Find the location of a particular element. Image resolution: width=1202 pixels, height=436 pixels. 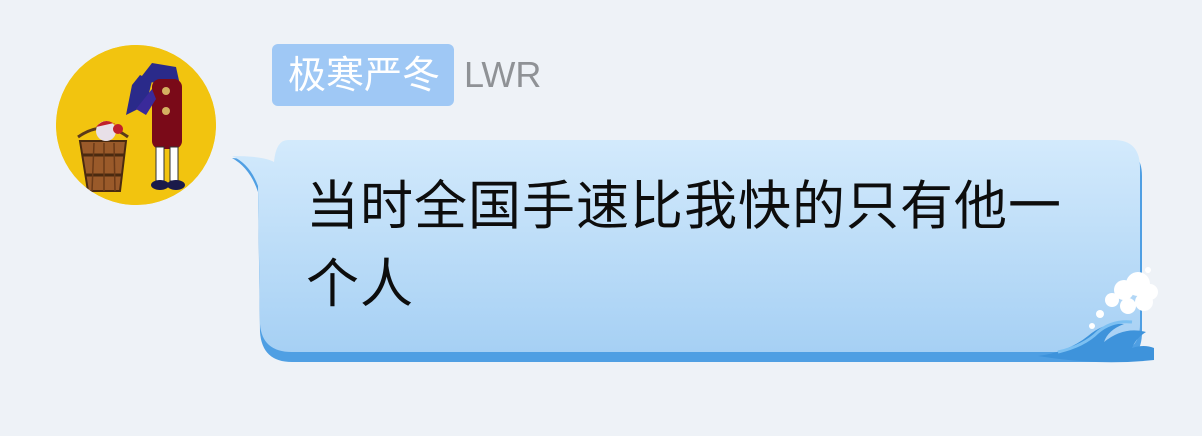

sender-header: 极寒严冬 LWR is located at coordinates (406, 75).